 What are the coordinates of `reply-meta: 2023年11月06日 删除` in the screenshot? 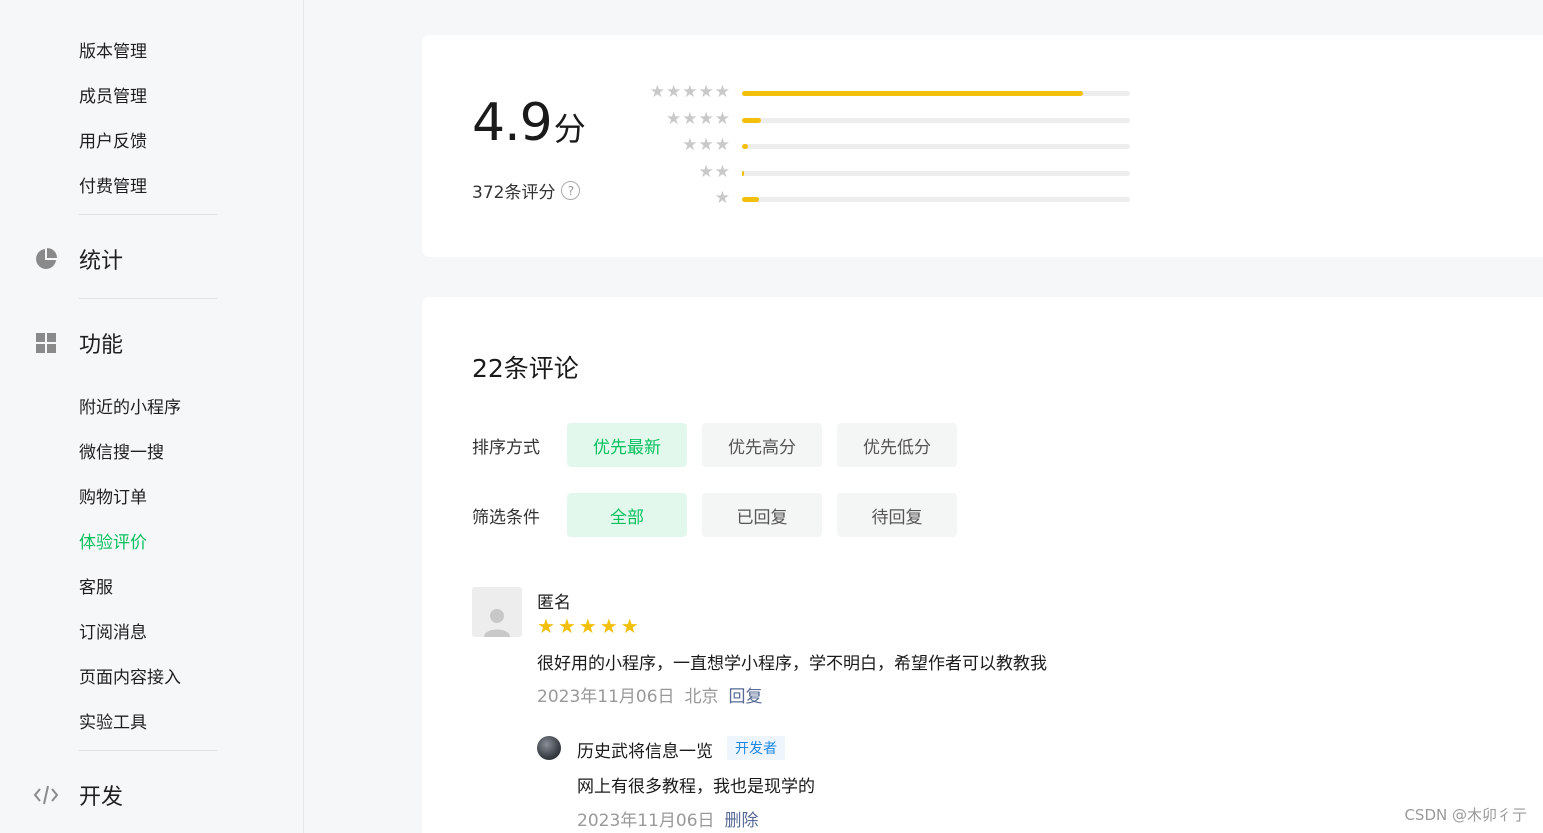 It's located at (668, 818).